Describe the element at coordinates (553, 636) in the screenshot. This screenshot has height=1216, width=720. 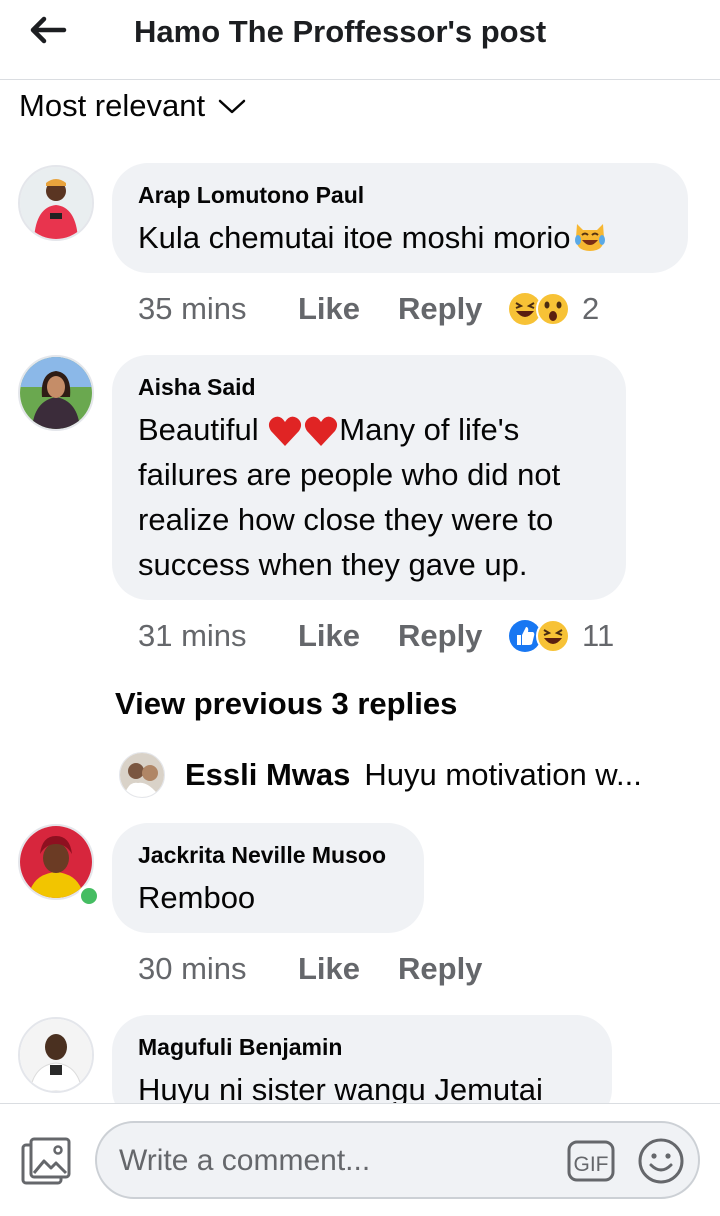
I see `haha-reaction-icon` at that location.